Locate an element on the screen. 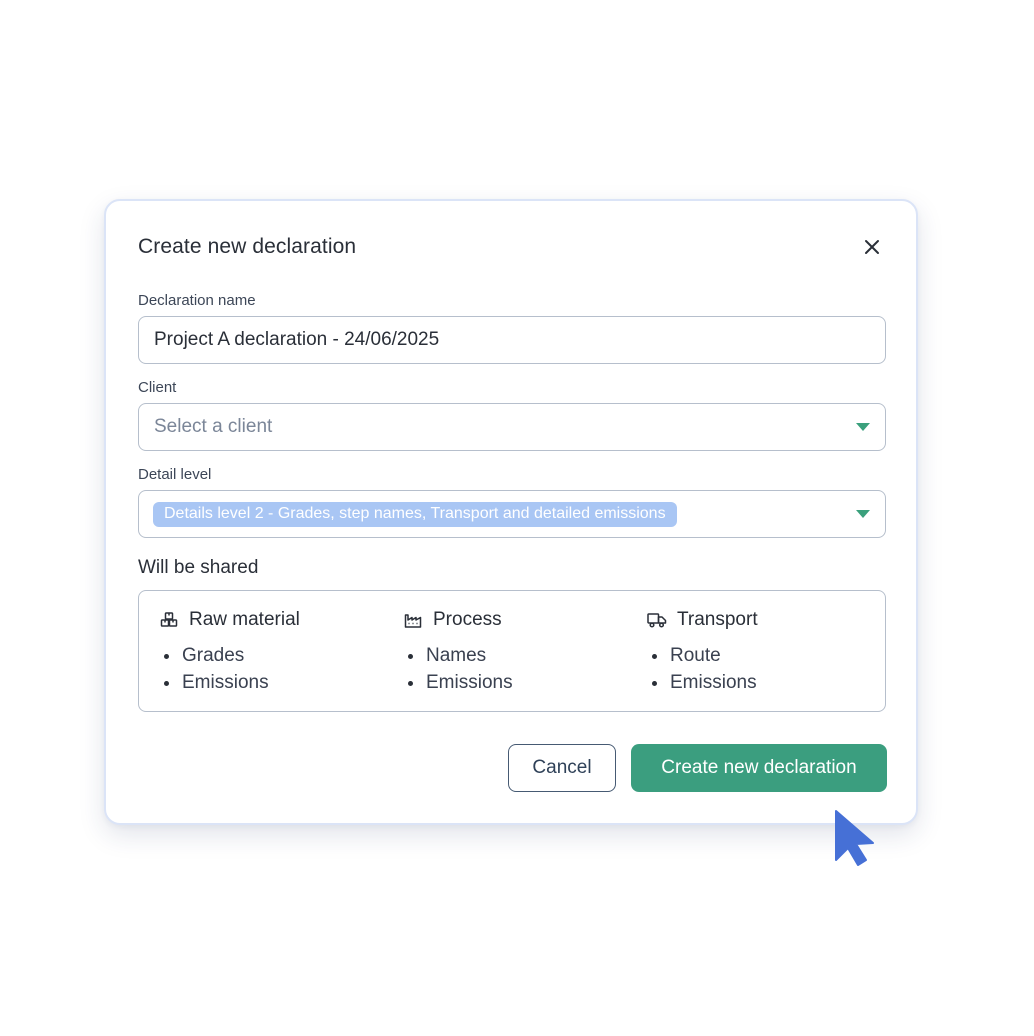 The height and width of the screenshot is (1036, 1034). client-placeholder: Select a client is located at coordinates (213, 426).